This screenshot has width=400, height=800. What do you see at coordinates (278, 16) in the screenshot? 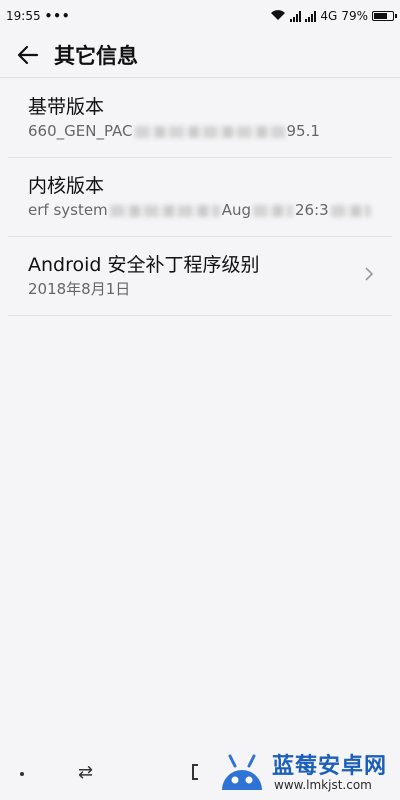
I see `wifi-icon` at bounding box center [278, 16].